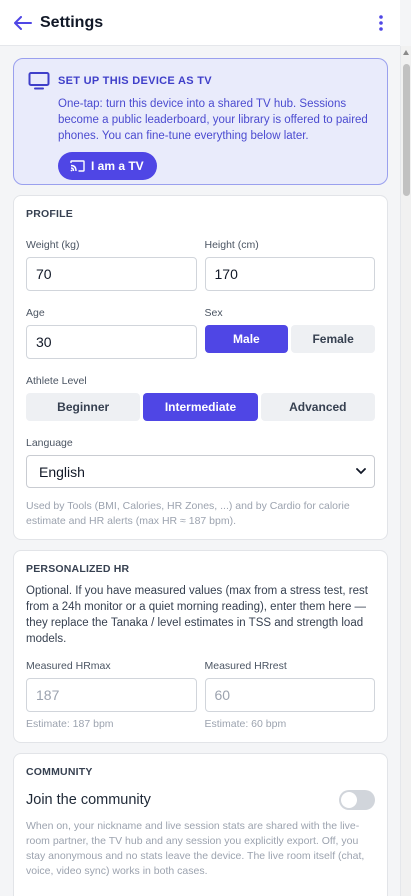  I want to click on language-label: Language, so click(49, 443).